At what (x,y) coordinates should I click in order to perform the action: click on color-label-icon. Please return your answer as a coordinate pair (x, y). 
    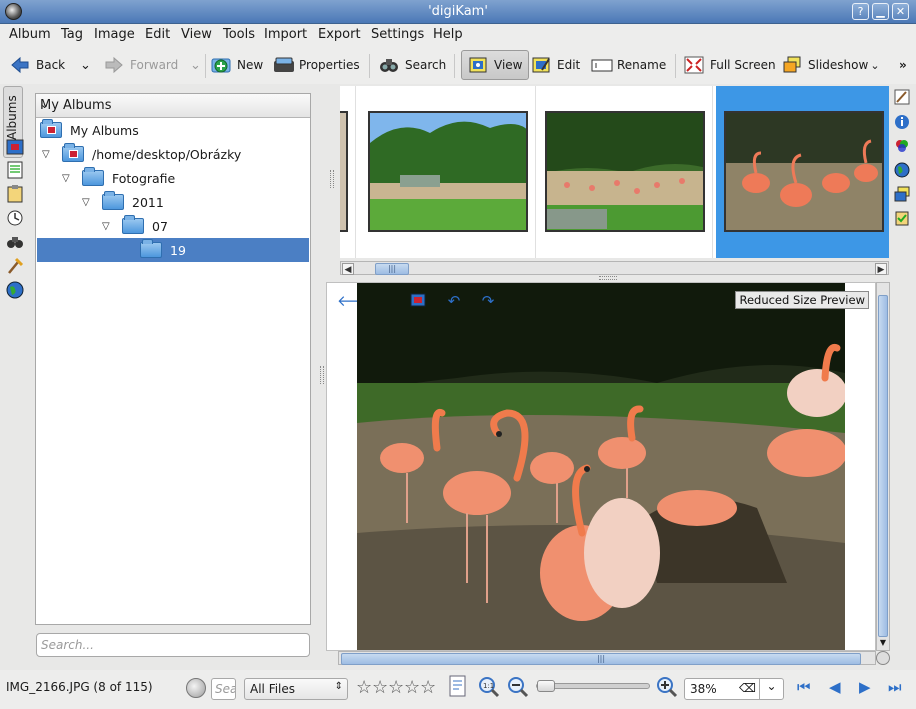
    Looking at the image, I should click on (196, 688).